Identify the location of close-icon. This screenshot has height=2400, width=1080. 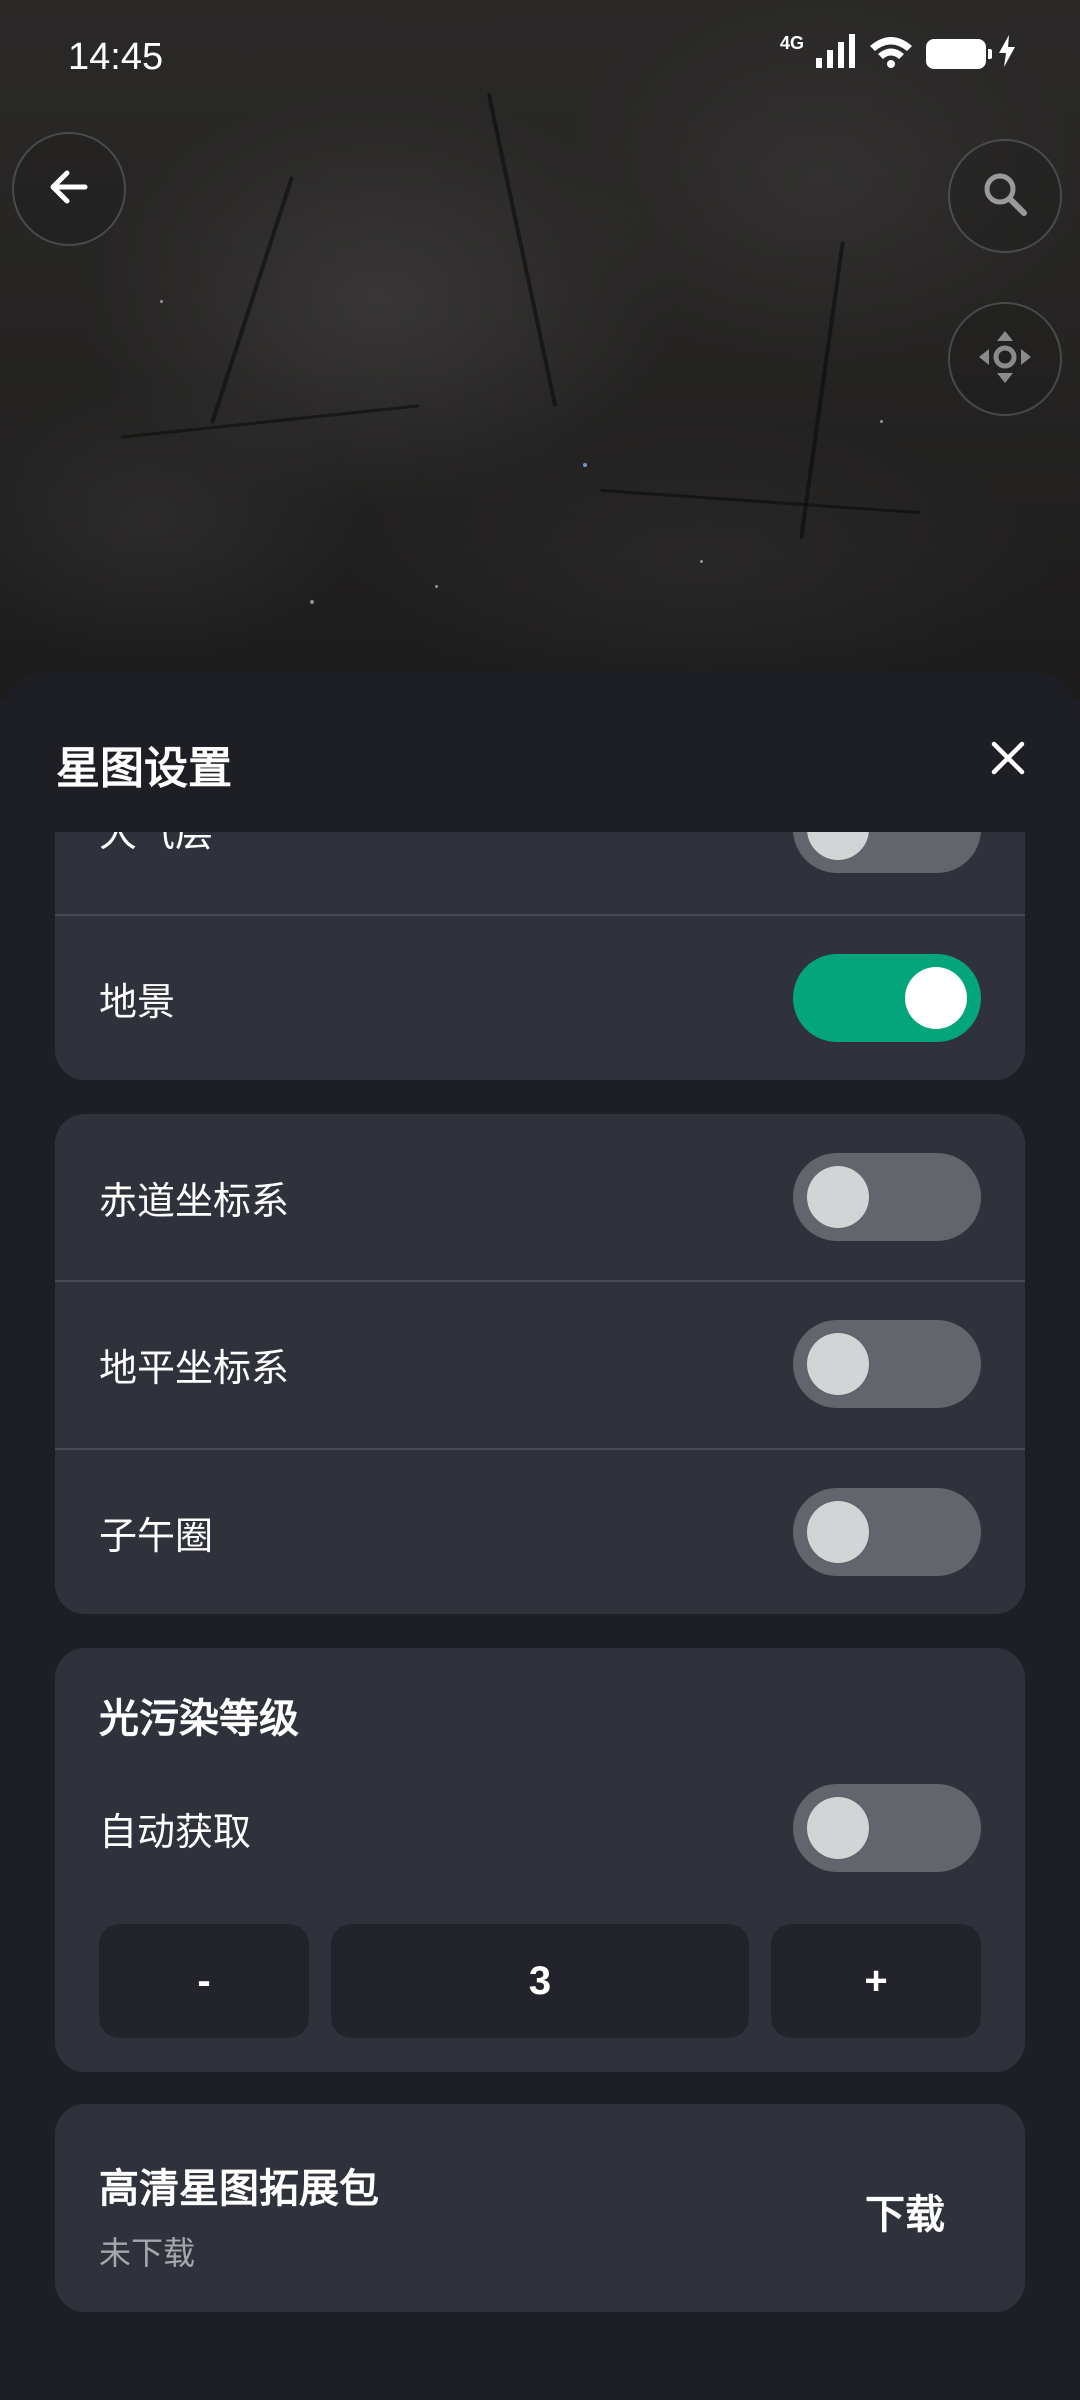
(1008, 760).